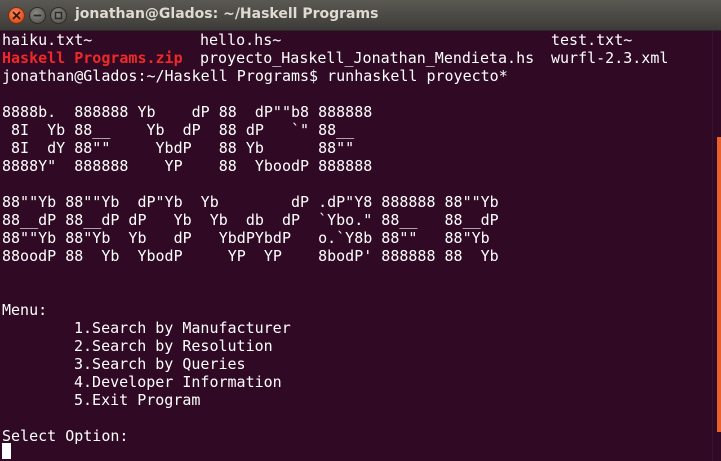 This screenshot has width=721, height=461. I want to click on title-bar: jonathan@Glados: ~/Haskell Programs, so click(360, 15).